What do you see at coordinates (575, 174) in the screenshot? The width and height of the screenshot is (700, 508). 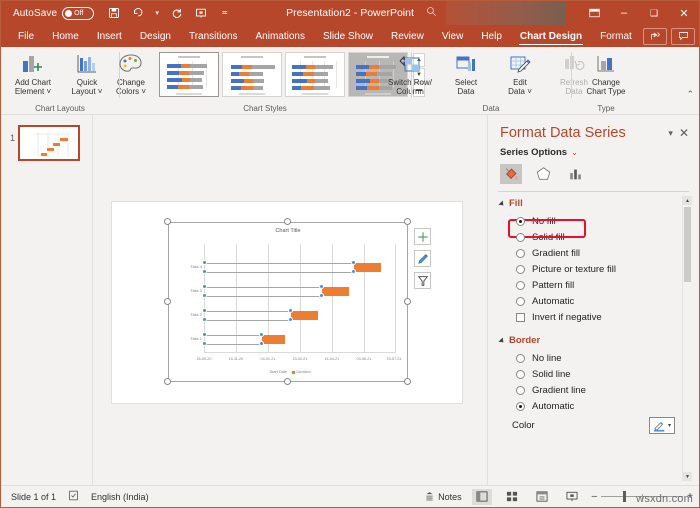 I see `series-options-tab` at bounding box center [575, 174].